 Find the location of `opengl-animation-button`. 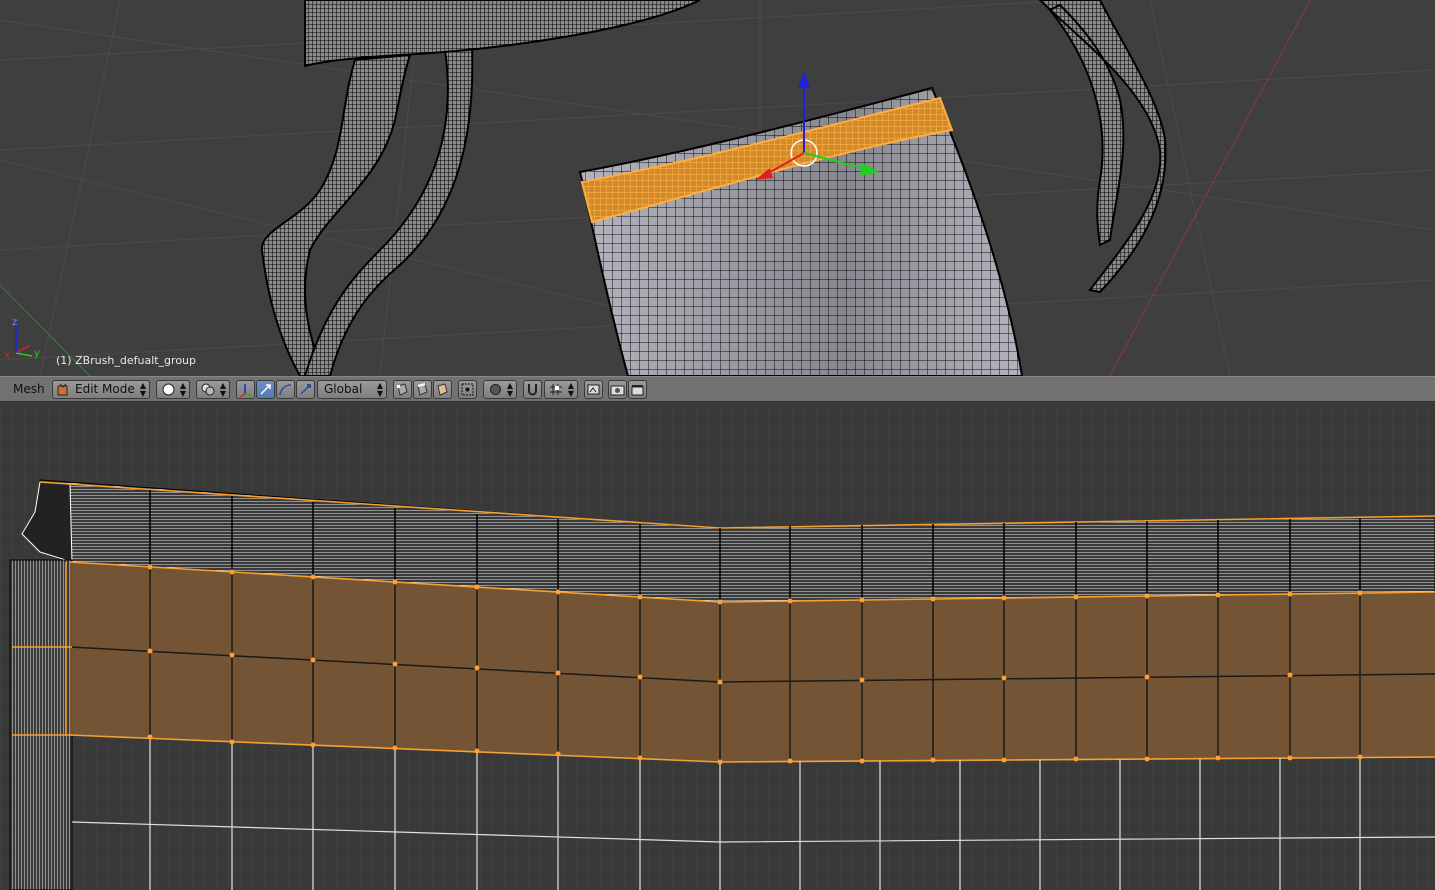

opengl-animation-button is located at coordinates (637, 389).